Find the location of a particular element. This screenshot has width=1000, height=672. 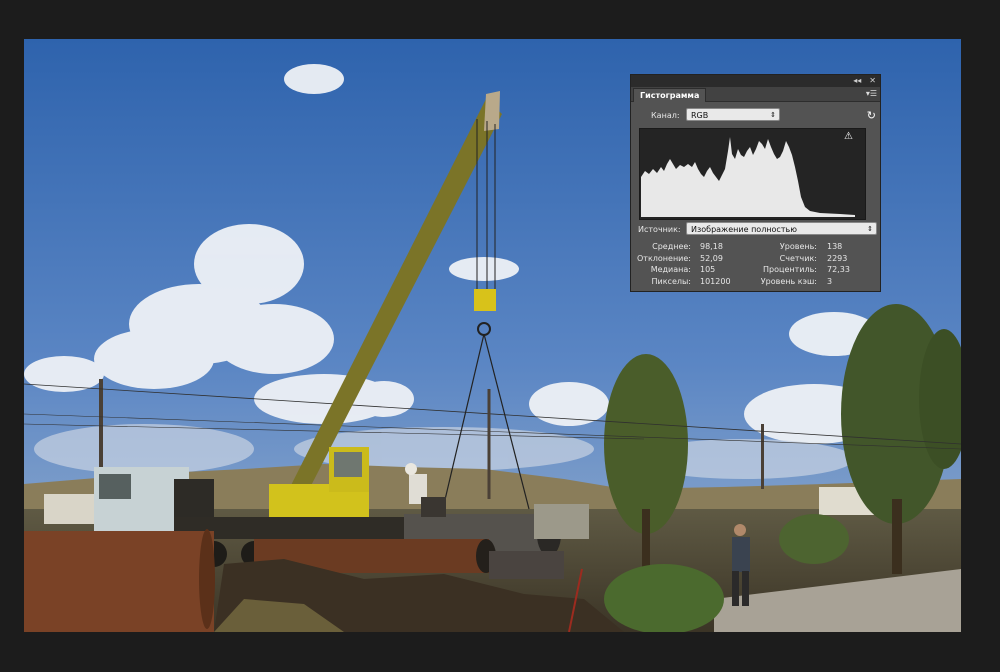

source-label: Источник: is located at coordinates (659, 229).